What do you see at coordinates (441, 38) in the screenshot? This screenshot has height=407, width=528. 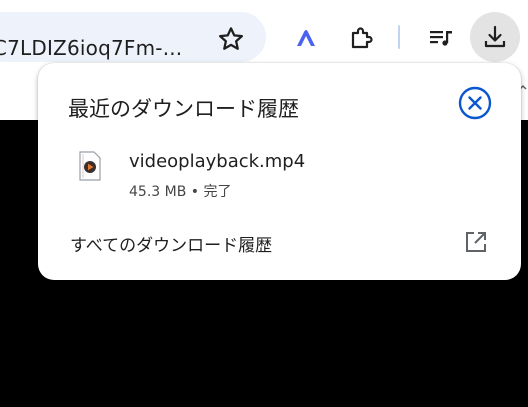 I see `media-control-icon` at bounding box center [441, 38].